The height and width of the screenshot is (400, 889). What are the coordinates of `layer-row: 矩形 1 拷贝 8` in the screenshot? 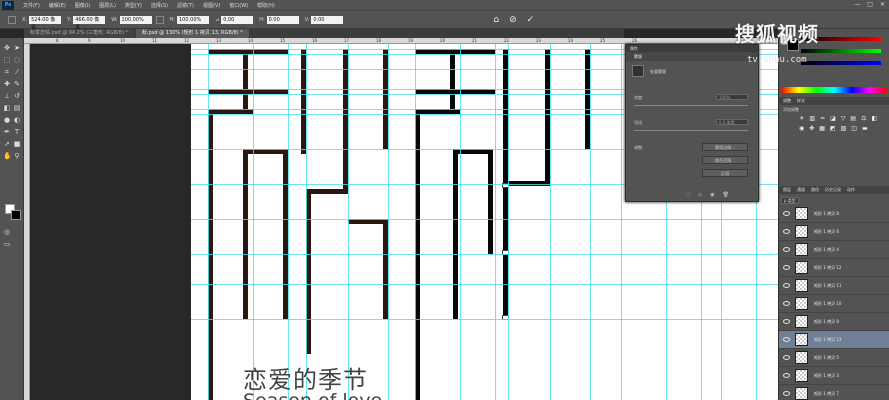 It's located at (834, 214).